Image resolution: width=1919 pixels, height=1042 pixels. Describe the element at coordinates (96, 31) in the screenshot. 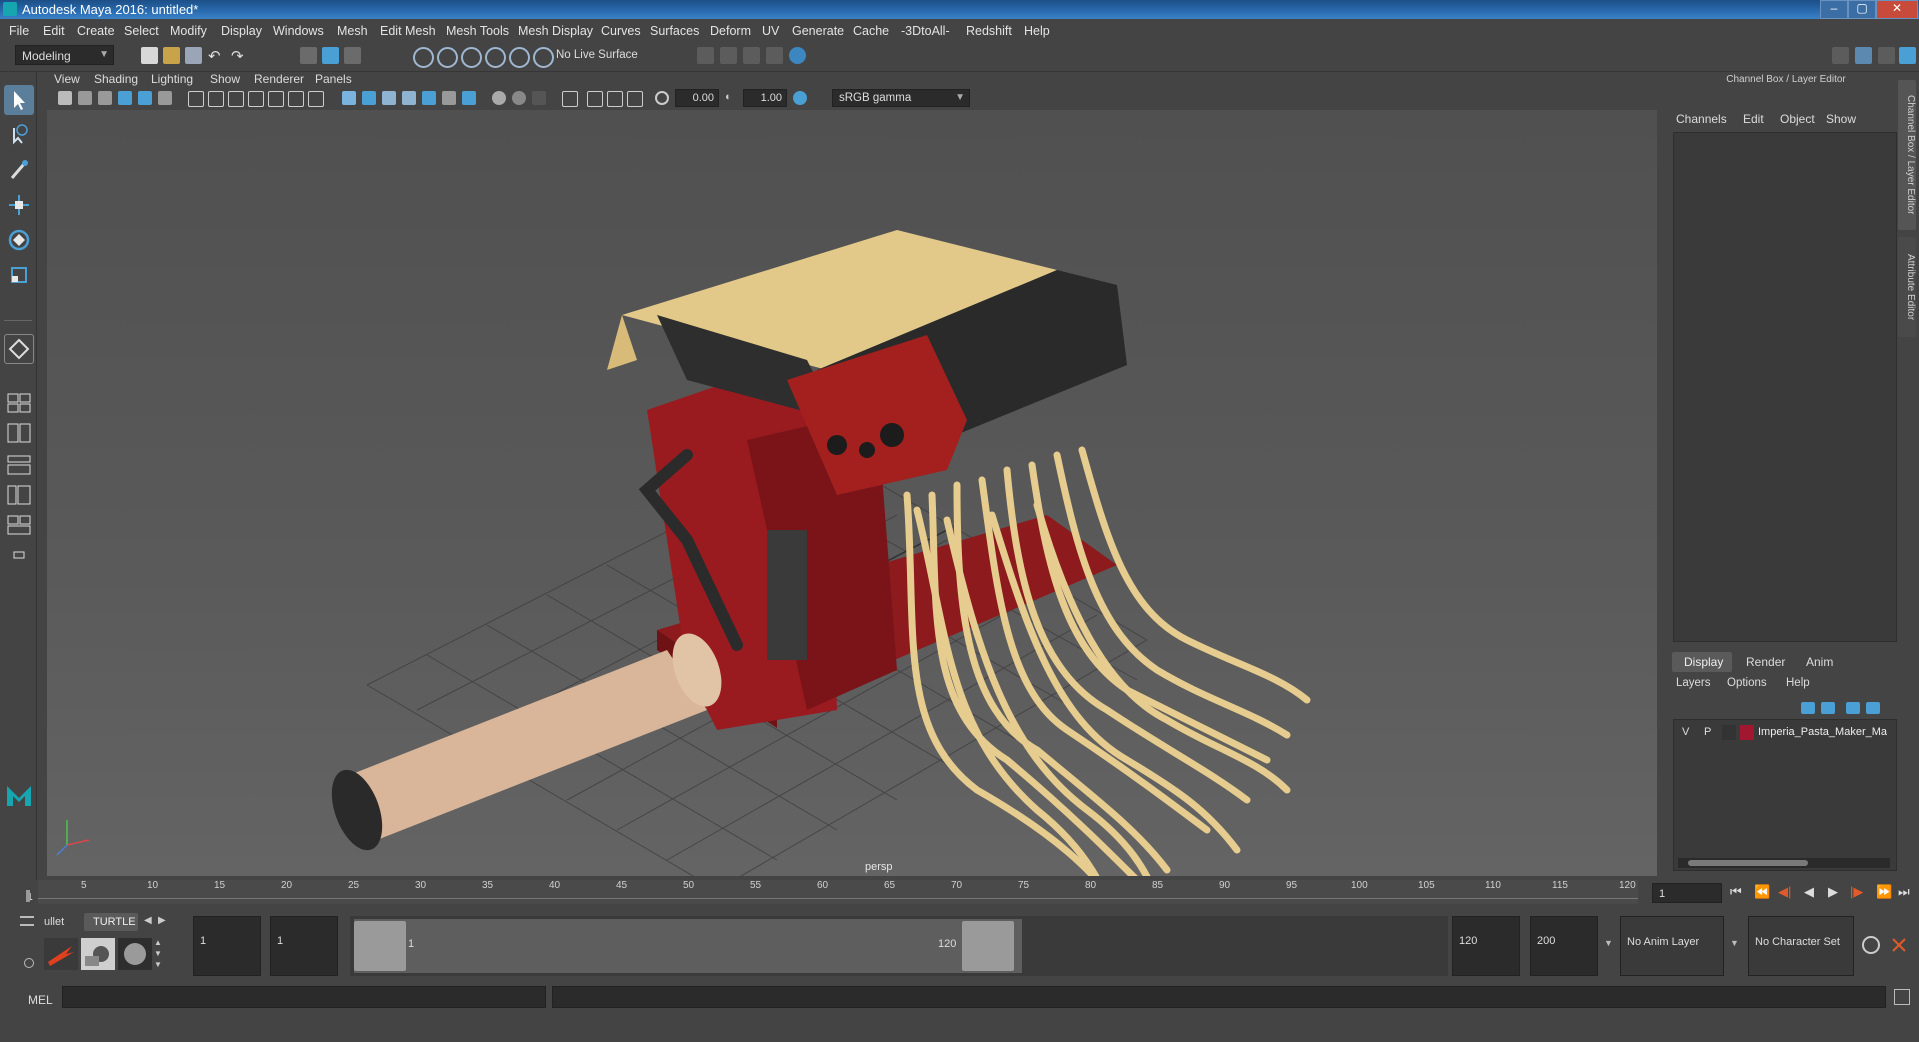

I see `menu-create: Create` at that location.